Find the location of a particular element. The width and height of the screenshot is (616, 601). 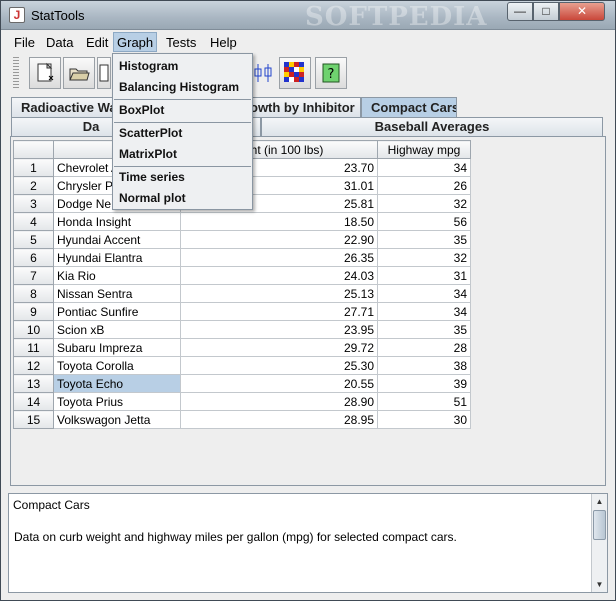

menu-file: File is located at coordinates (24, 43).